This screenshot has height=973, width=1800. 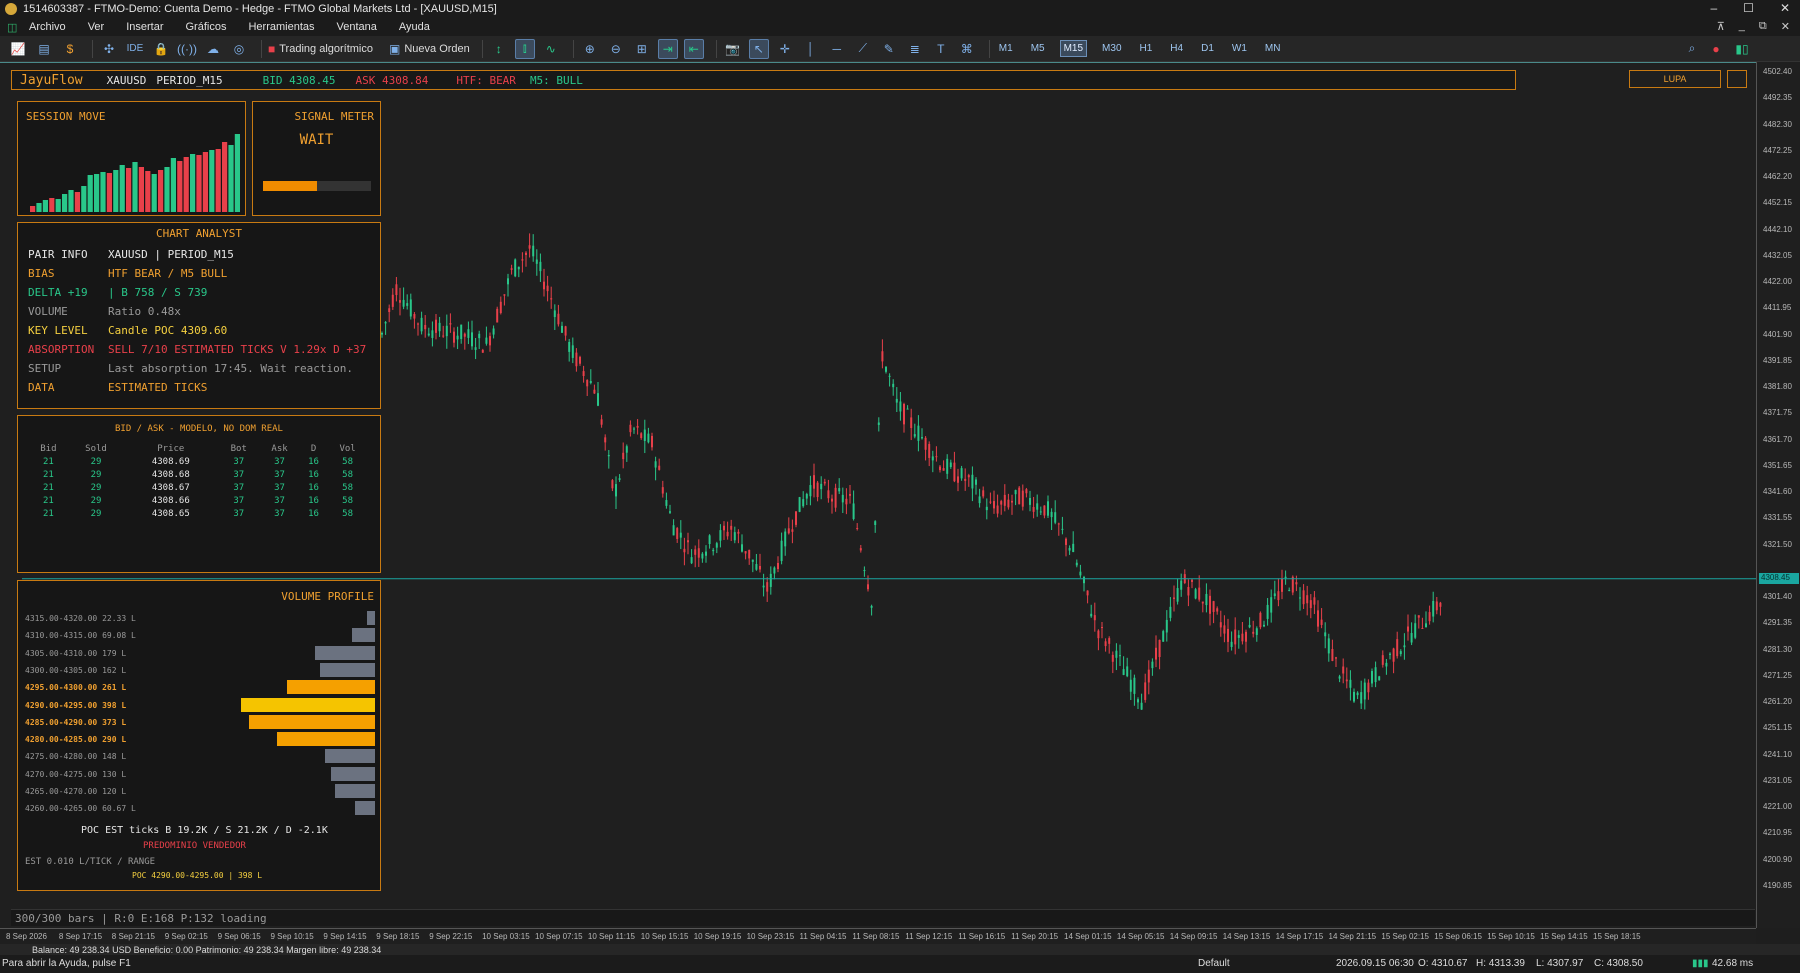 I want to click on timeframe-m30: M30, so click(x=1111, y=48).